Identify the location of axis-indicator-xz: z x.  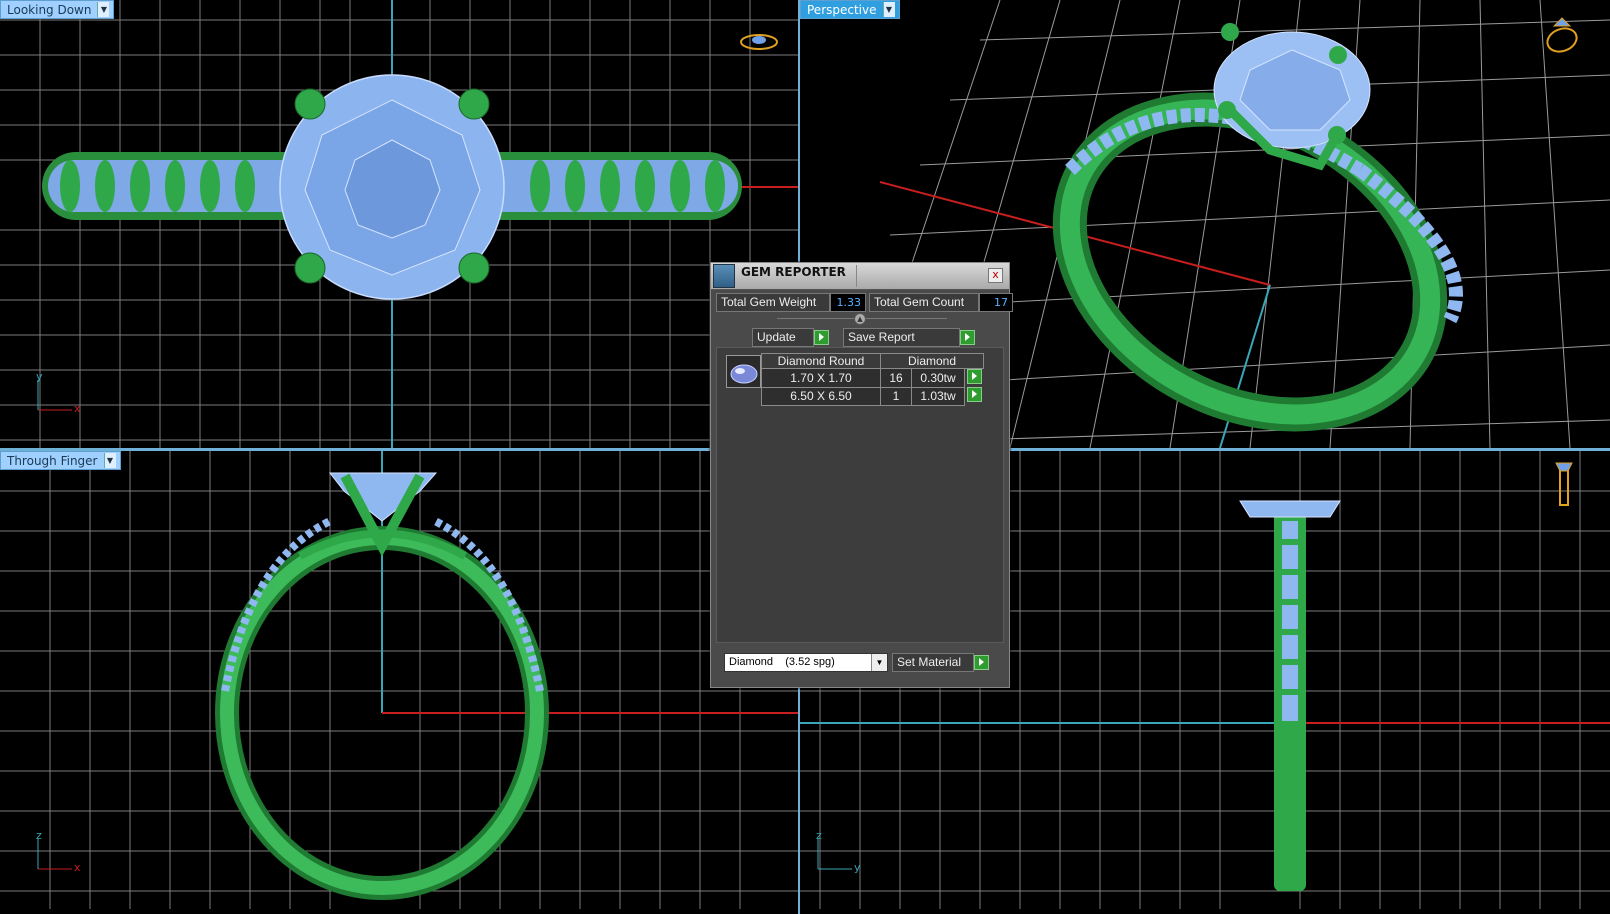
(58, 851).